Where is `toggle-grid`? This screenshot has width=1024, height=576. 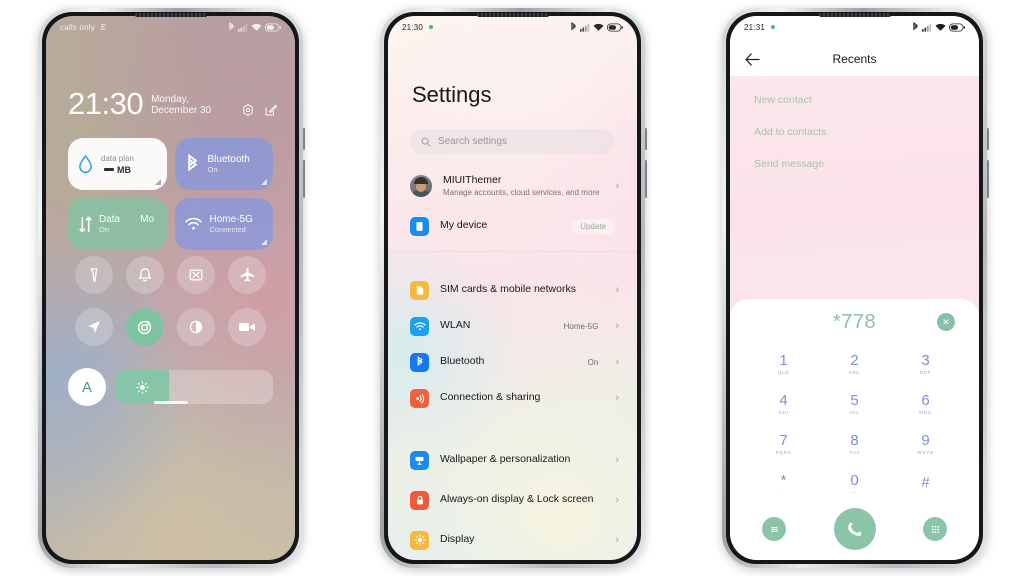
toggle-grid is located at coordinates (170, 301).